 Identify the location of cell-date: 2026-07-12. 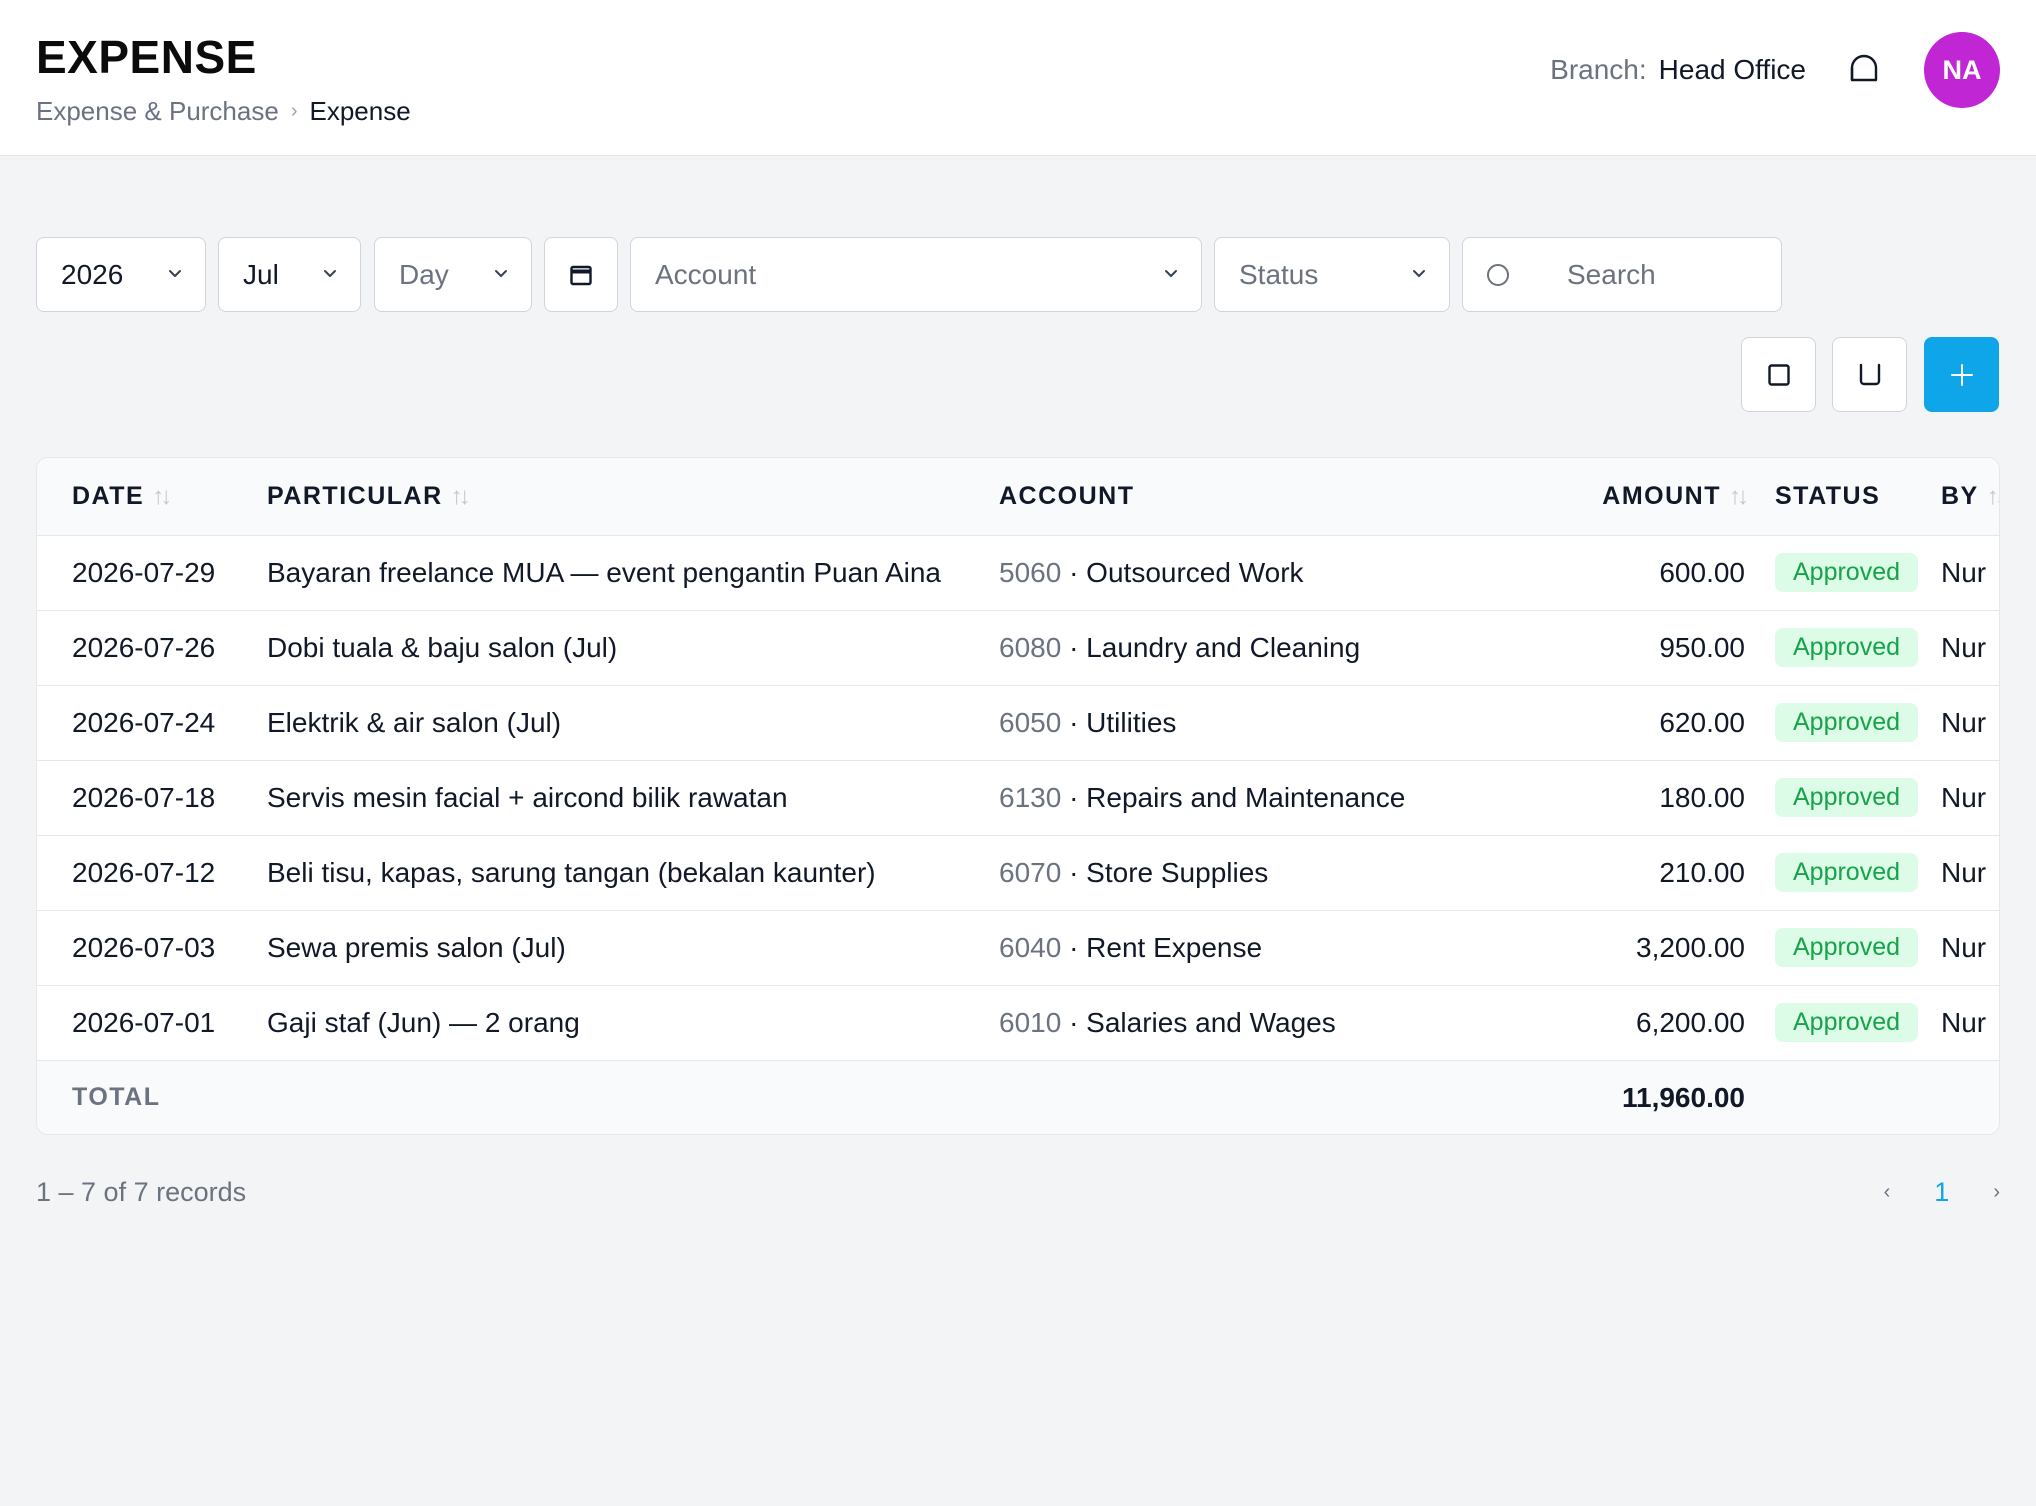
(152, 873).